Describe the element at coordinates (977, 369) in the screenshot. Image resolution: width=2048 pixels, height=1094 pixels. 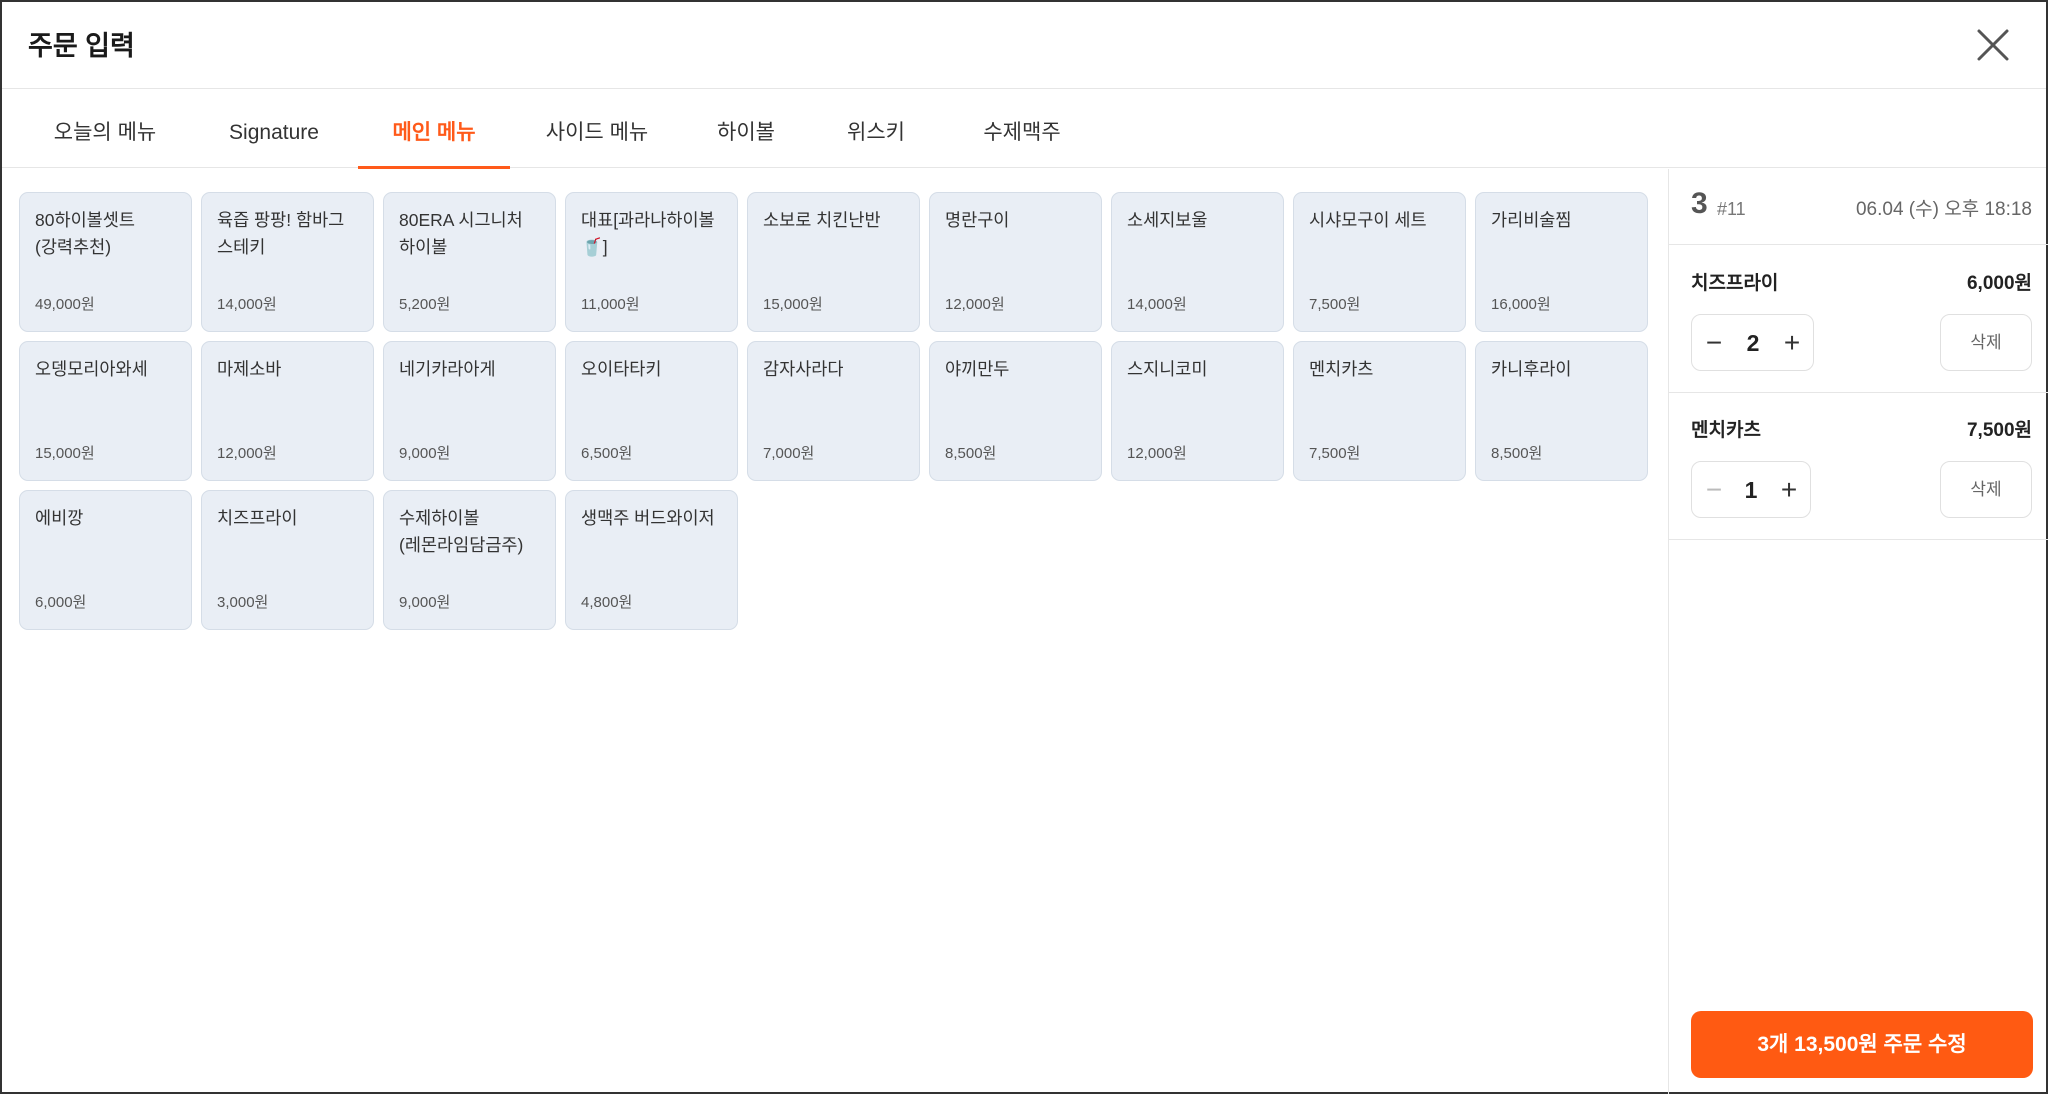
I see `menu-card-name: 야끼만두` at that location.